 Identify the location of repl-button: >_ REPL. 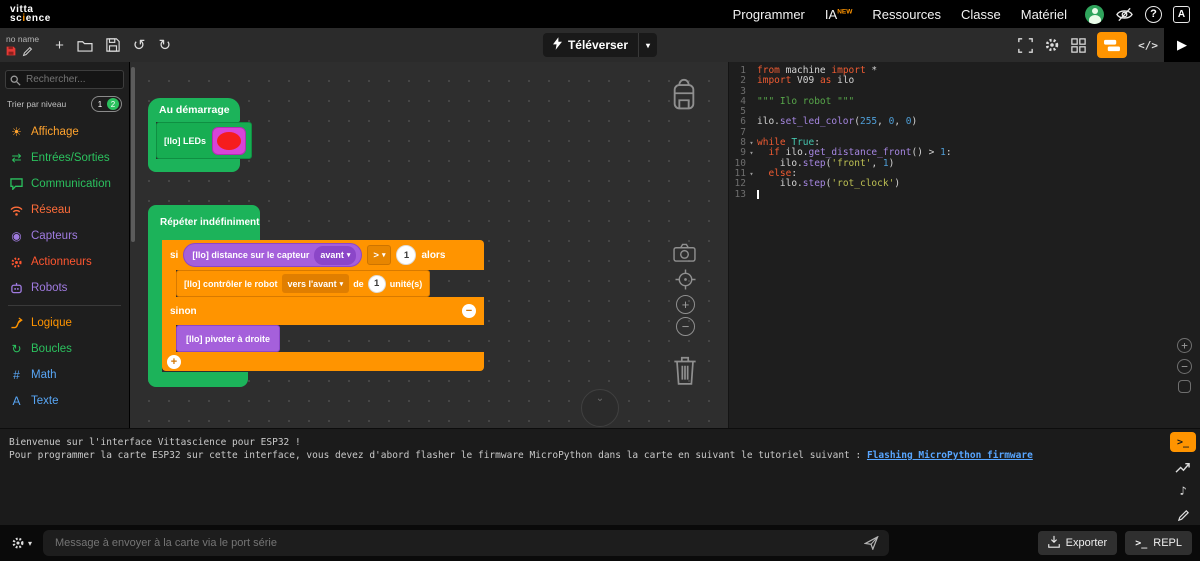
(1158, 543).